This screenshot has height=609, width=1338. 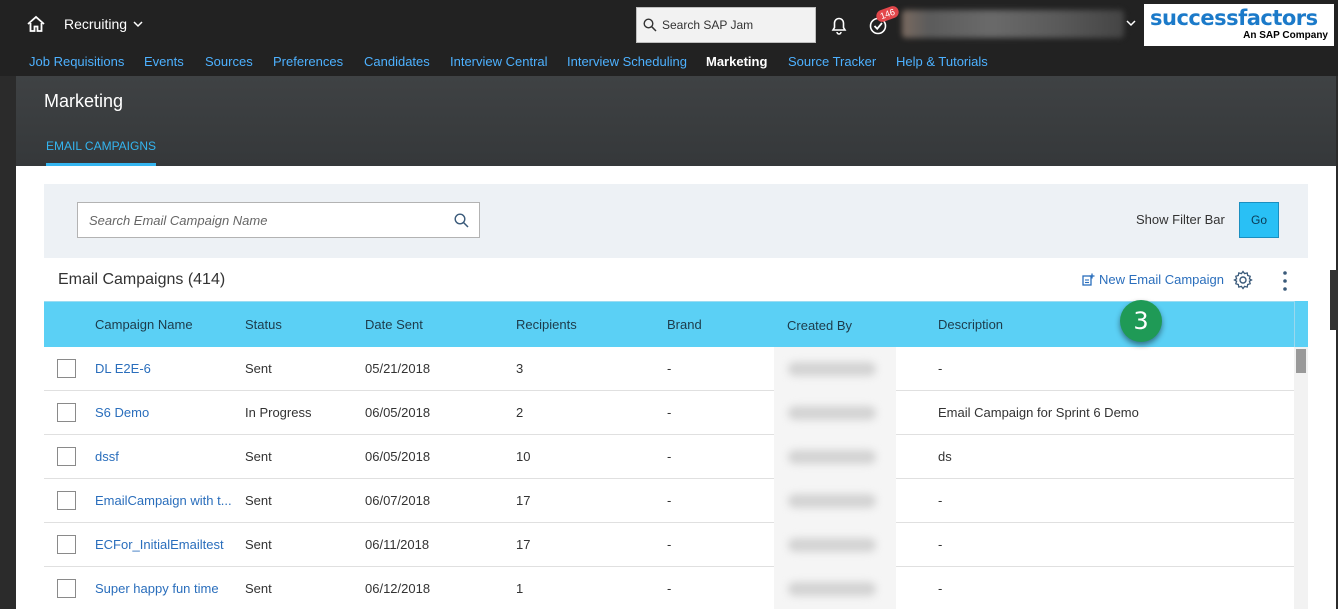 What do you see at coordinates (940, 500) in the screenshot?
I see `description-cell: -` at bounding box center [940, 500].